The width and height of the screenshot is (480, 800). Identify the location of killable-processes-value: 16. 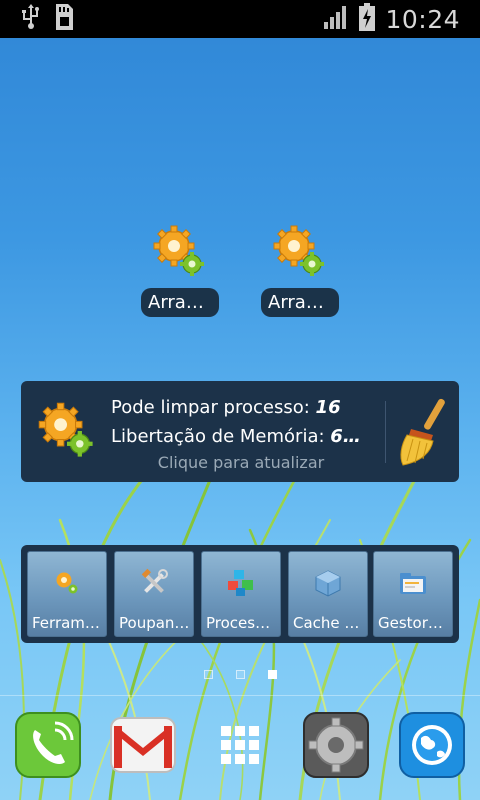
(328, 407).